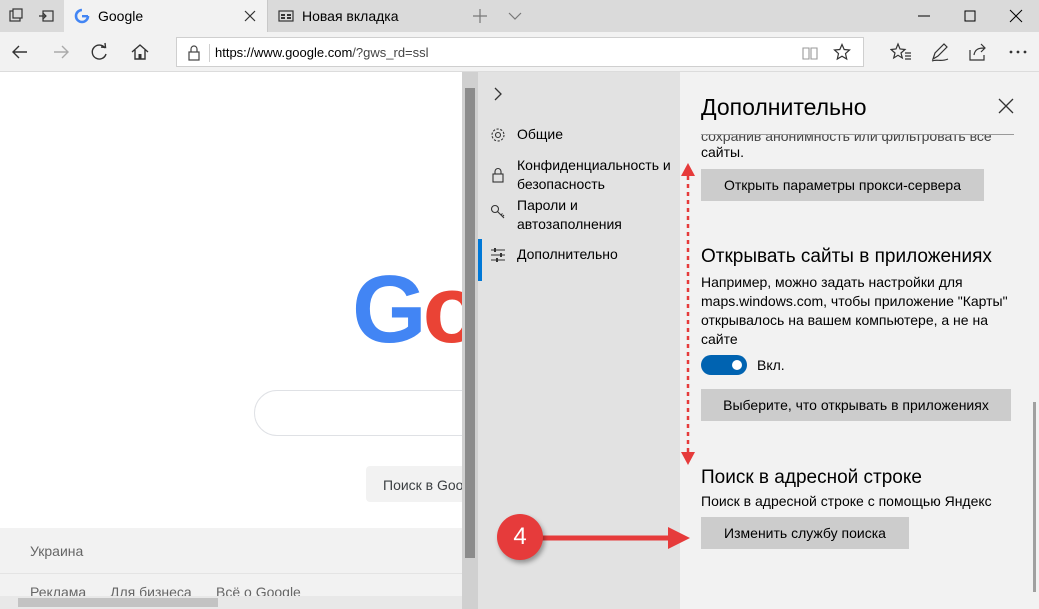 This screenshot has width=1039, height=609. Describe the element at coordinates (480, 260) in the screenshot. I see `selected-indicator` at that location.